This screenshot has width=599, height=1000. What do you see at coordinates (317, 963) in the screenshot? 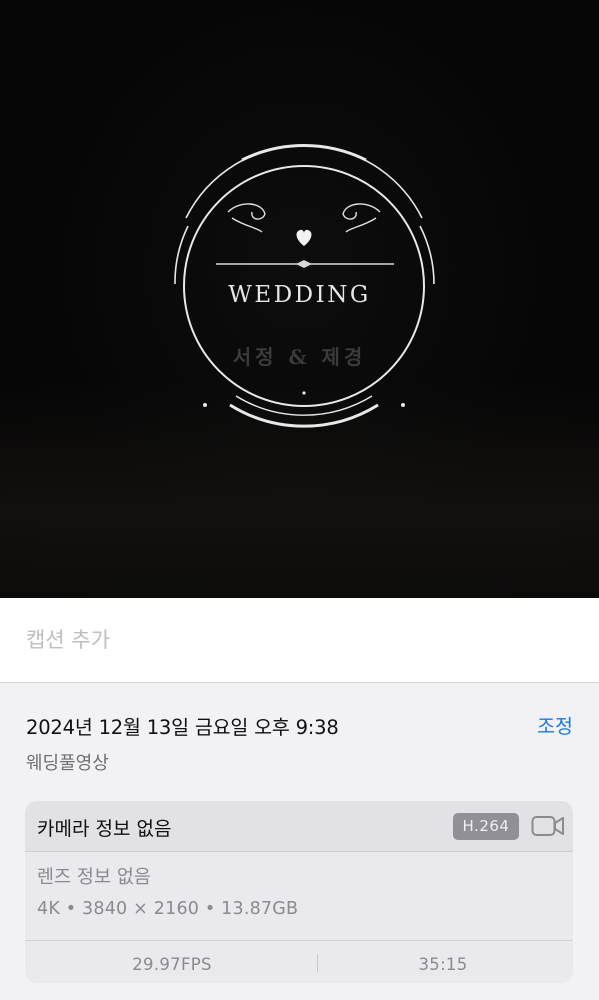
I see `footer-divider` at bounding box center [317, 963].